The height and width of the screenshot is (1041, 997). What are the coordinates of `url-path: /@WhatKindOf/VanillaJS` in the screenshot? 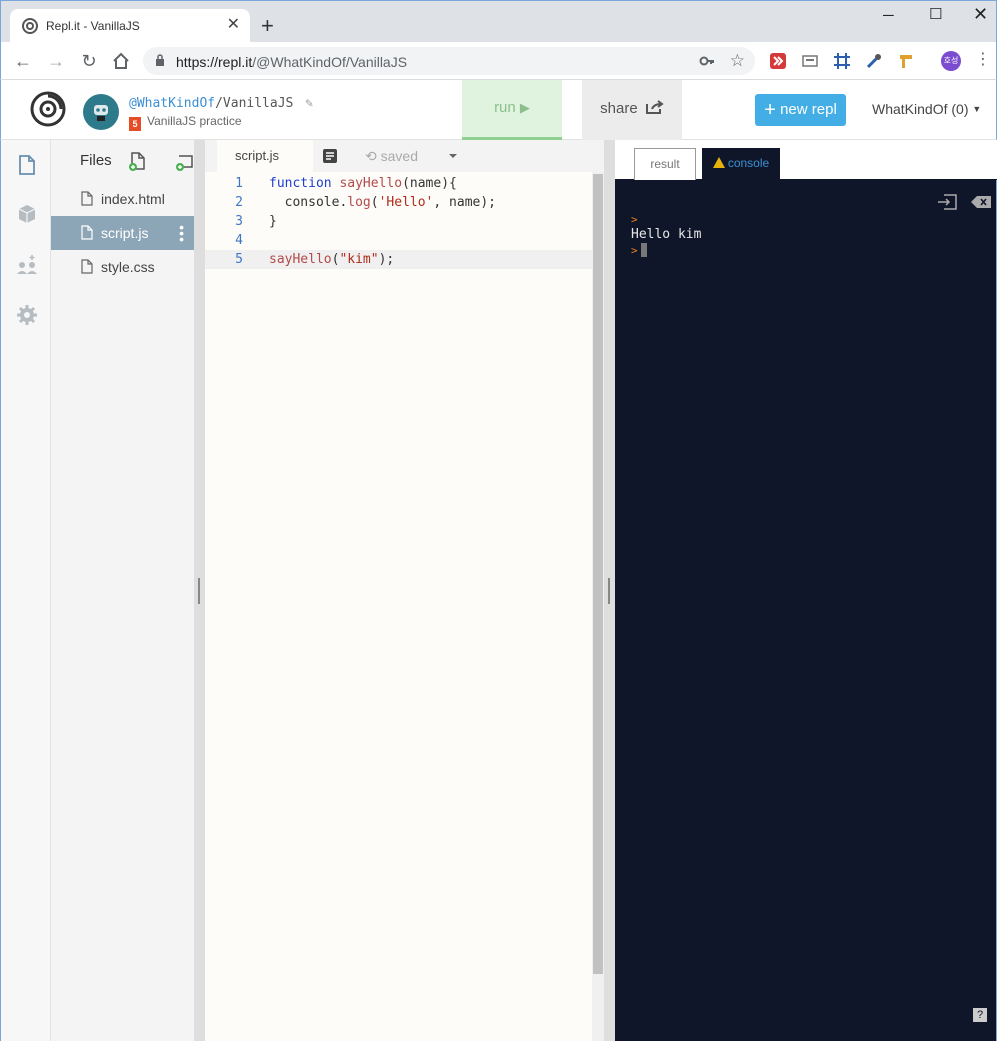 It's located at (330, 62).